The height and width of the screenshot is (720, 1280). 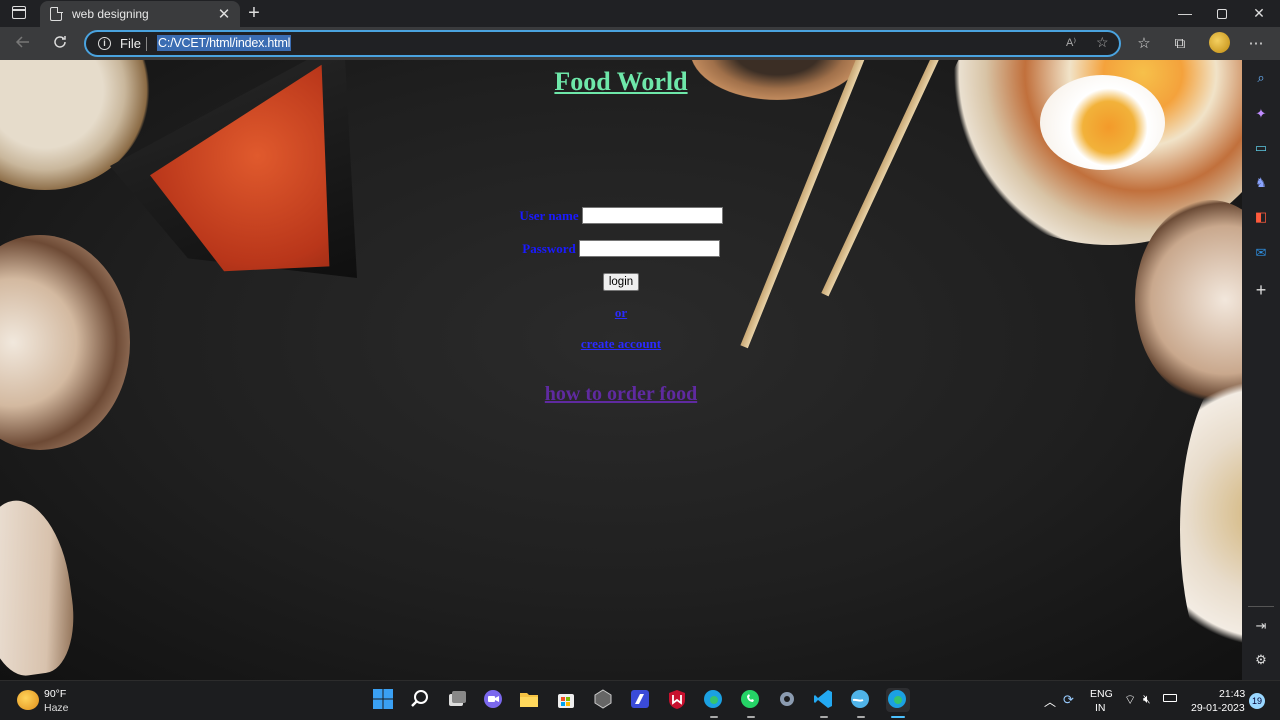 What do you see at coordinates (1102, 42) in the screenshot?
I see `add-favorite-icon: ☆` at bounding box center [1102, 42].